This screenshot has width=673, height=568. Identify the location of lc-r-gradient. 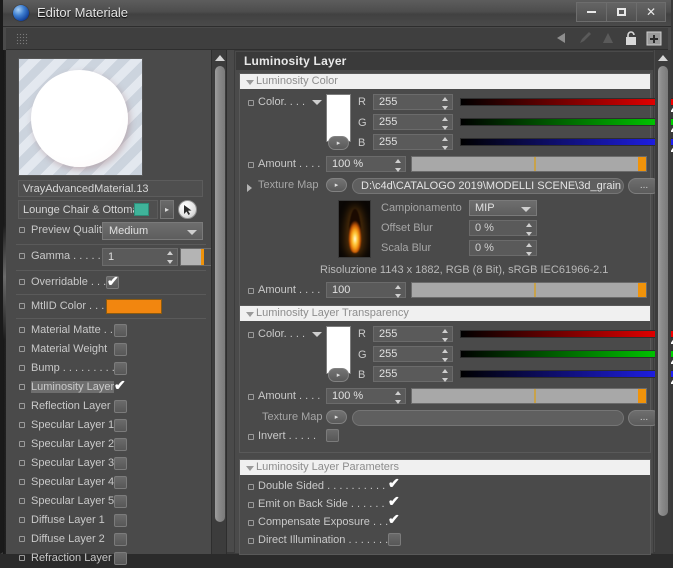
(566, 102).